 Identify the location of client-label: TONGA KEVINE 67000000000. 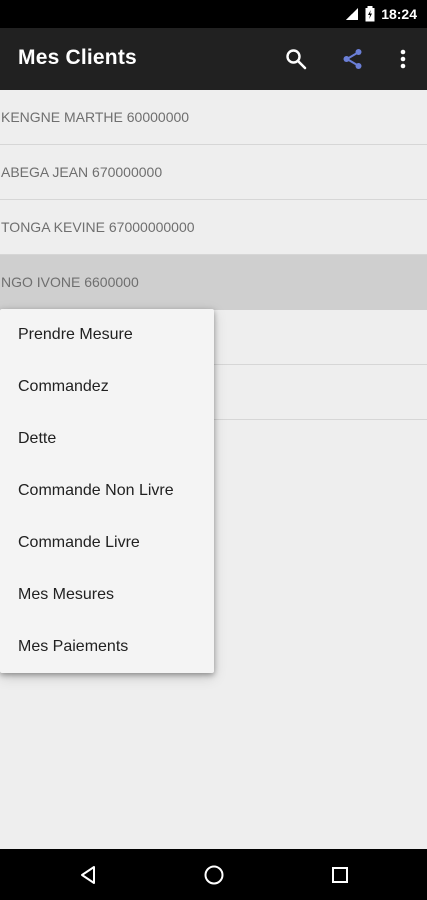
(98, 227).